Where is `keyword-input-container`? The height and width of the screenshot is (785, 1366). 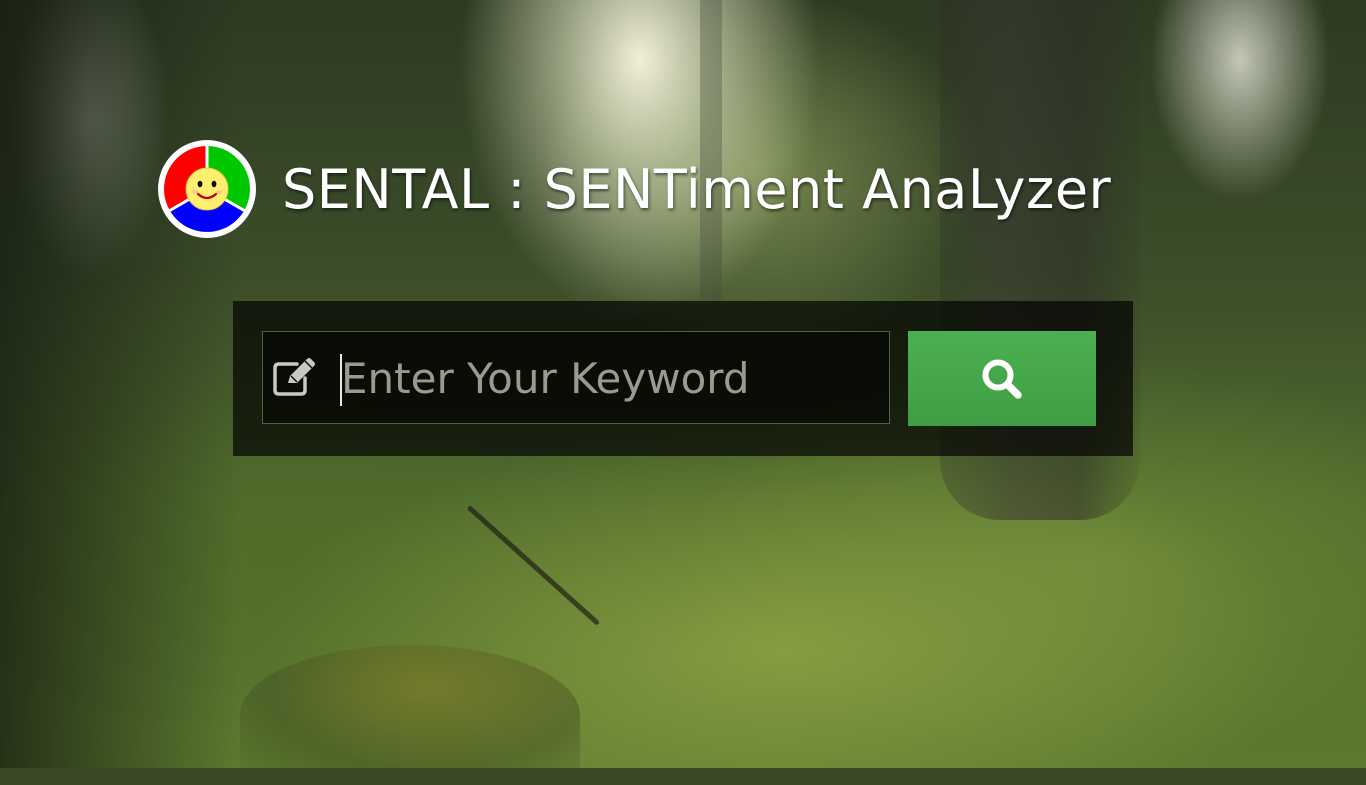
keyword-input-container is located at coordinates (576, 377).